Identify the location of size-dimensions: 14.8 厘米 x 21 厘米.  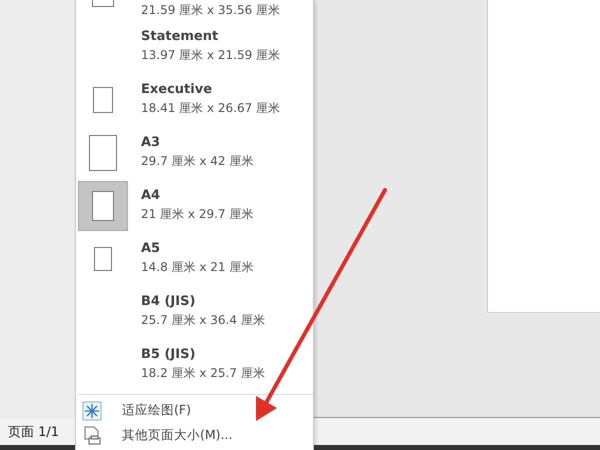
(197, 267).